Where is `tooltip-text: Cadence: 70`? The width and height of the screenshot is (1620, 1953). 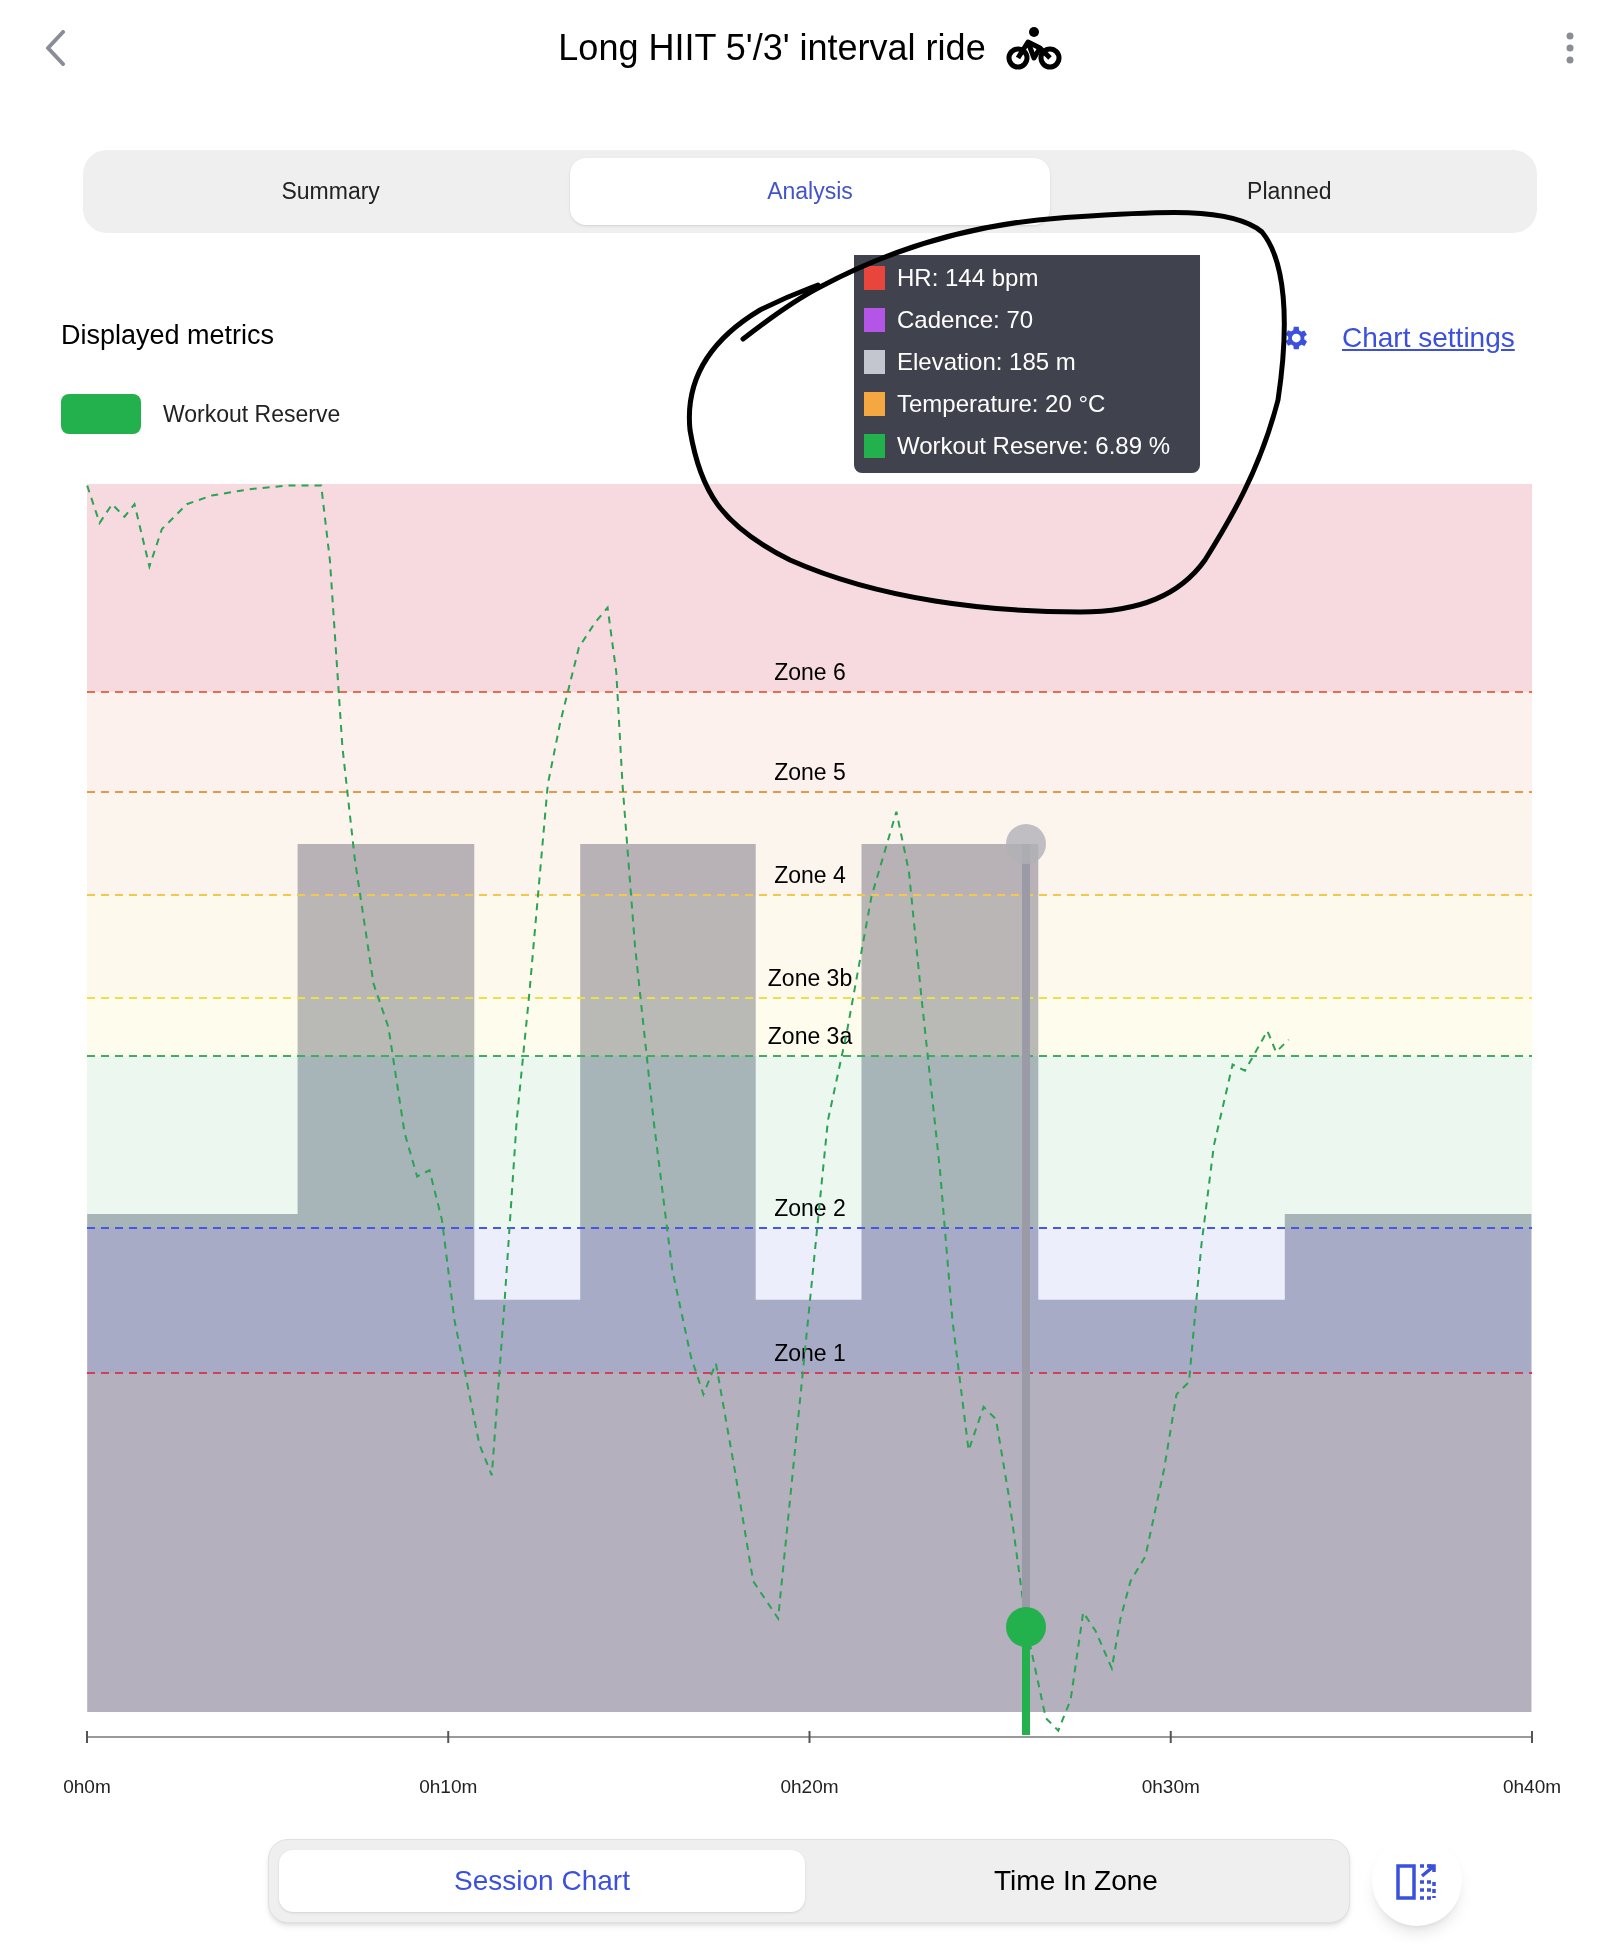 tooltip-text: Cadence: 70 is located at coordinates (965, 320).